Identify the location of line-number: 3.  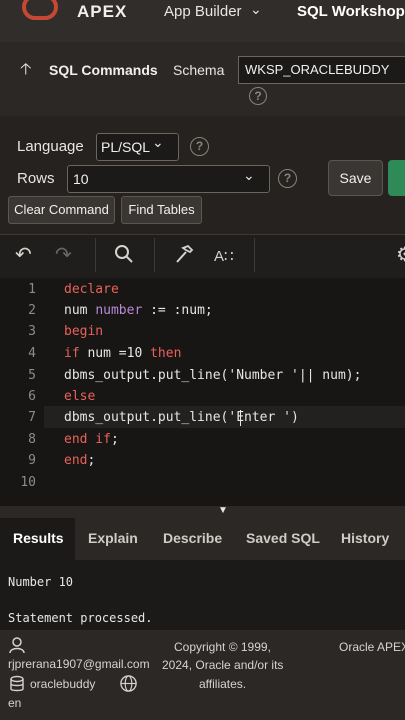
(32, 331).